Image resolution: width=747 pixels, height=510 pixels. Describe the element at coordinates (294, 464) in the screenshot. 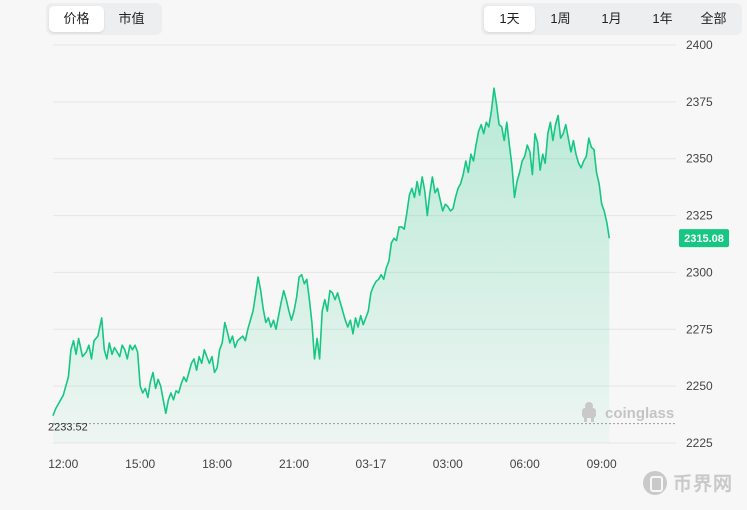

I see `x-tick-label: 21:00` at that location.